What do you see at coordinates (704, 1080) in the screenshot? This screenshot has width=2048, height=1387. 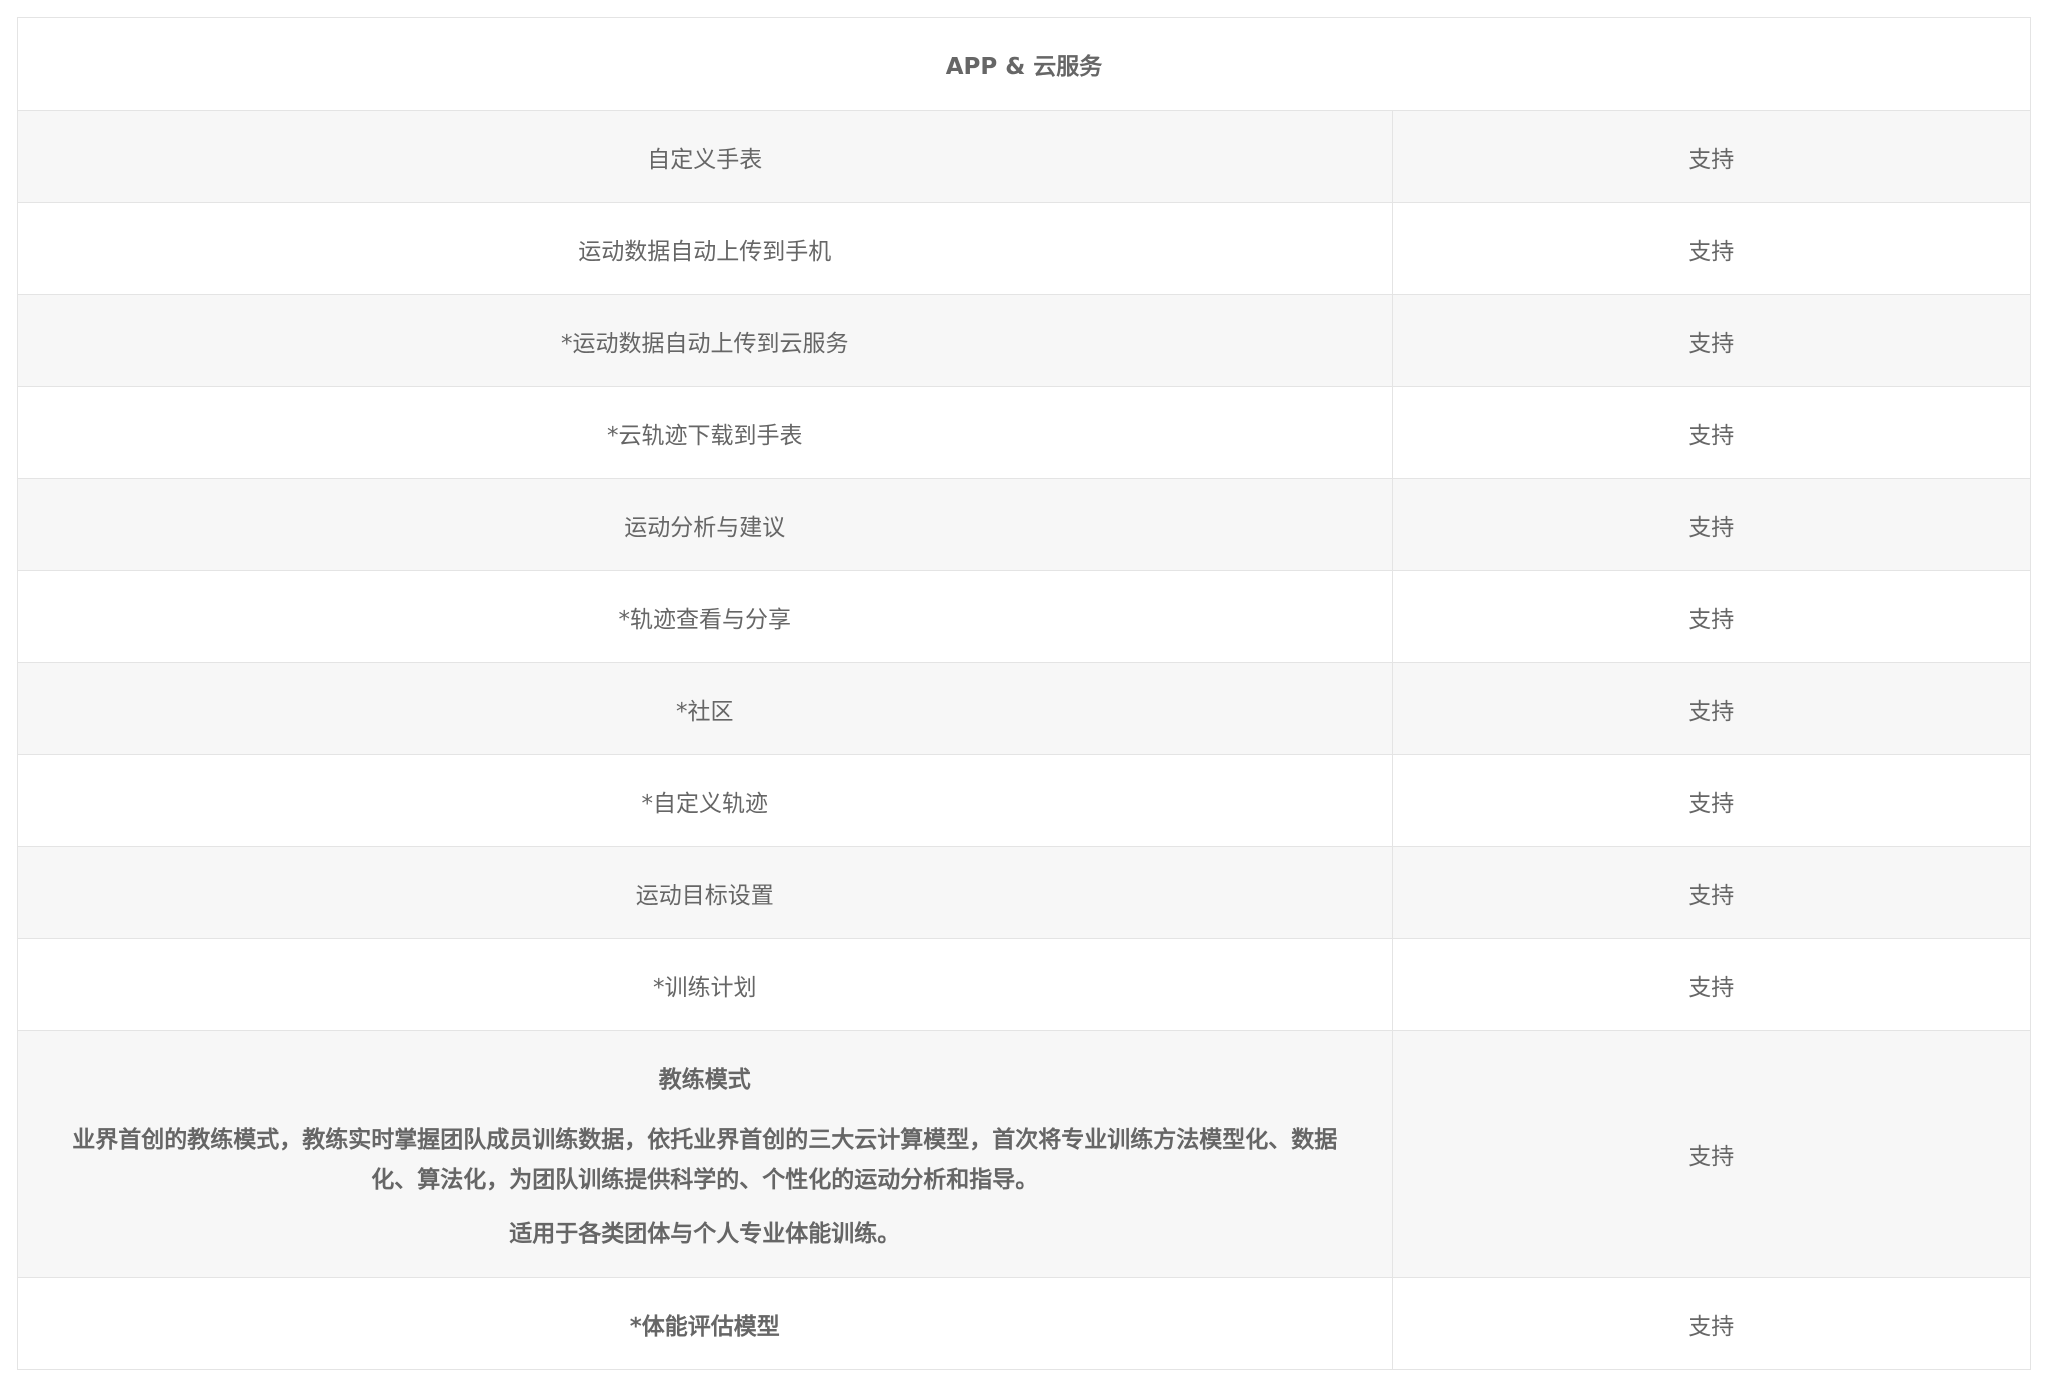 I see `coach-mode-title: 教练模式` at bounding box center [704, 1080].